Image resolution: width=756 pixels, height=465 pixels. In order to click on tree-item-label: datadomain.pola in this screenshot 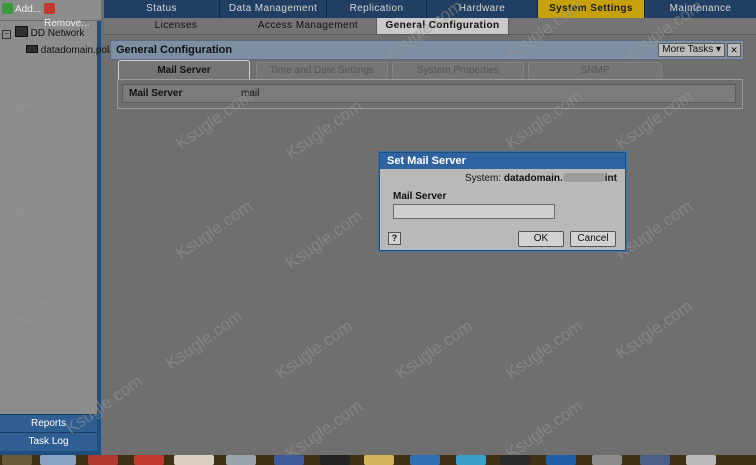, I will do `click(77, 50)`.